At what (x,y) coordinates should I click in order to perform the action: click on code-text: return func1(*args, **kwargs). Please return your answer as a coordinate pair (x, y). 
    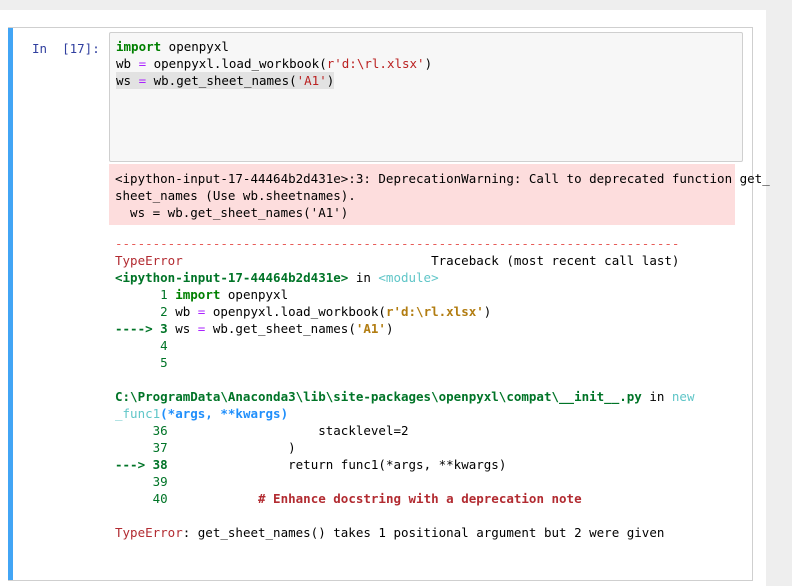
    Looking at the image, I should click on (337, 464).